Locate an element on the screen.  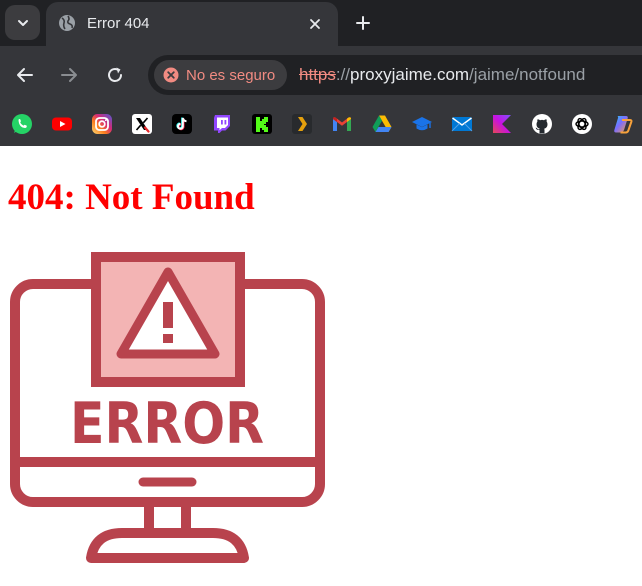
bookmark-google-drive is located at coordinates (382, 124).